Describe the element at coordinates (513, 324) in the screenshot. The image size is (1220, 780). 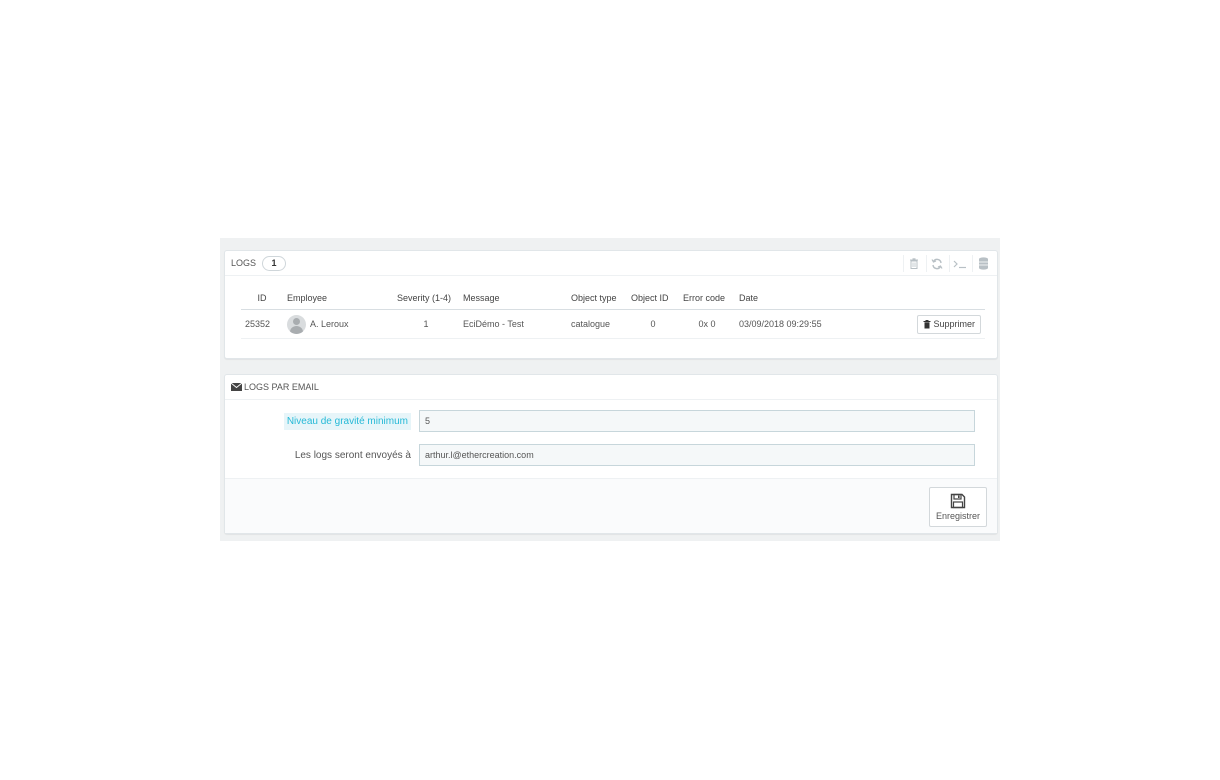
I see `log-message: EciDémo - Test` at that location.